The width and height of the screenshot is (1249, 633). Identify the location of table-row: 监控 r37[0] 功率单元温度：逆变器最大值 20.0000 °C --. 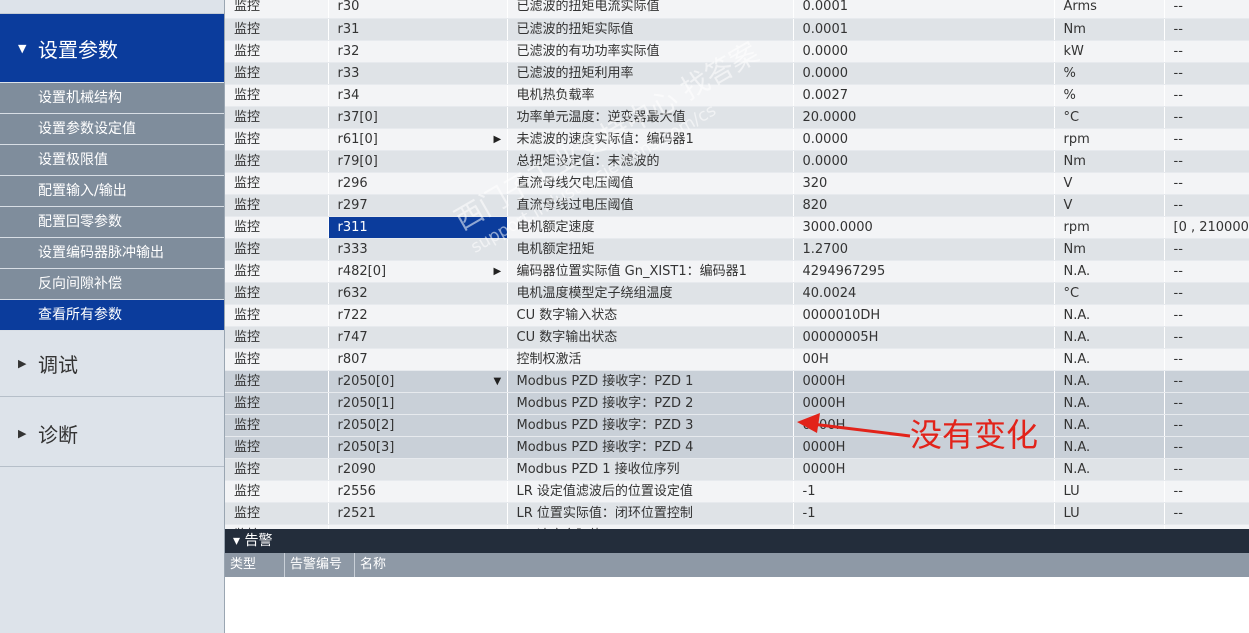
(737, 117).